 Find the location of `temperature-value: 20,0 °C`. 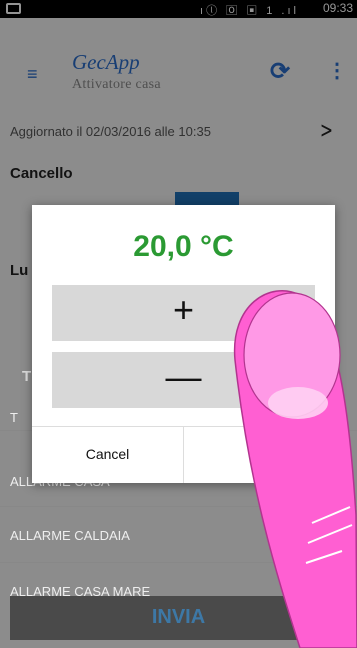

temperature-value: 20,0 °C is located at coordinates (183, 246).